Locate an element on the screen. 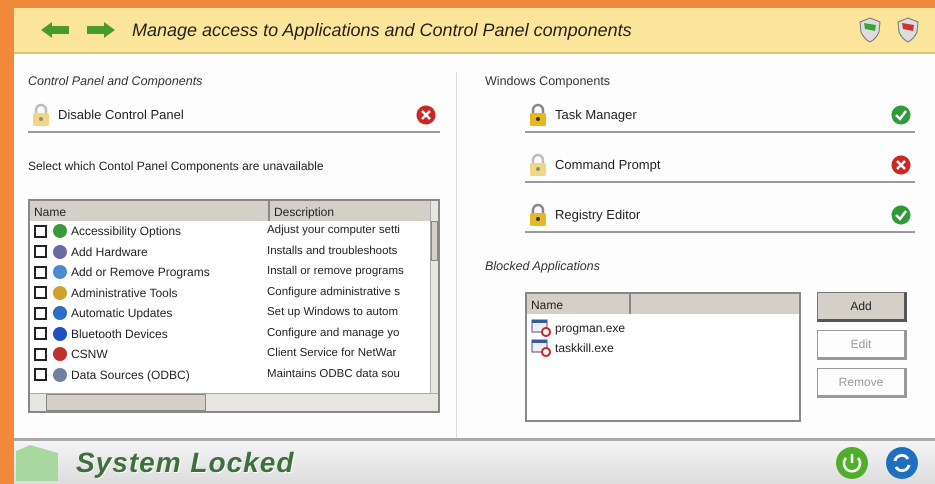 This screenshot has width=935, height=484. column-header: Description is located at coordinates (350, 210).